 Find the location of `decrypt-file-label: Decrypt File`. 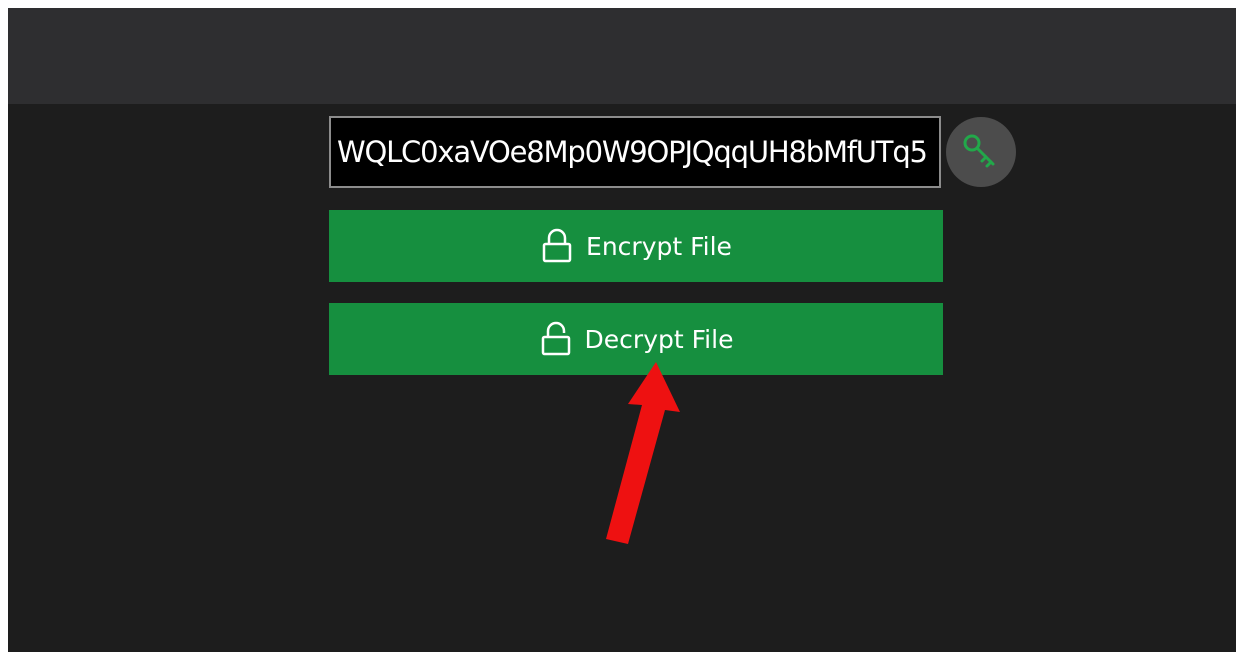

decrypt-file-label: Decrypt File is located at coordinates (659, 339).